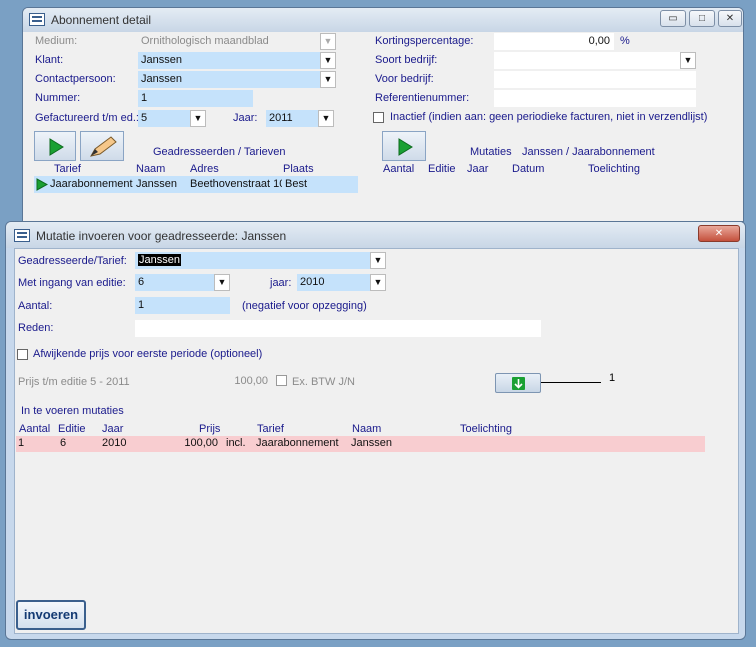 This screenshot has width=756, height=647. What do you see at coordinates (75, 79) in the screenshot?
I see `contactpersoon-label: Contactpersoon:` at bounding box center [75, 79].